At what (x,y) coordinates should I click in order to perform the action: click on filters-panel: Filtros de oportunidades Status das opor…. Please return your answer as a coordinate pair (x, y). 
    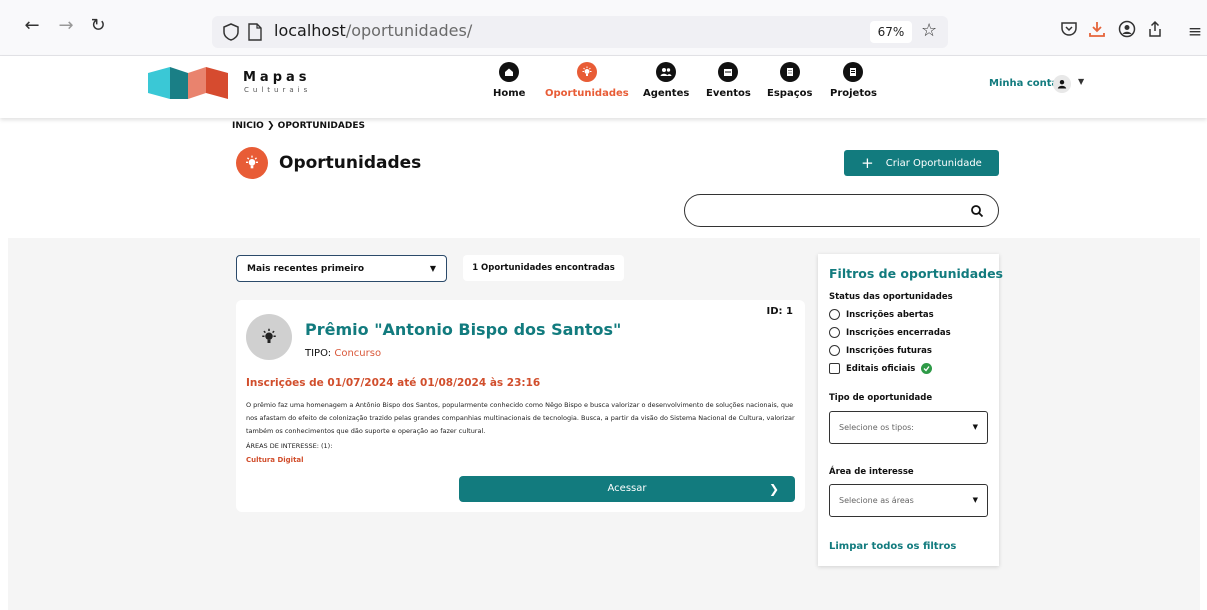
    Looking at the image, I should click on (910, 410).